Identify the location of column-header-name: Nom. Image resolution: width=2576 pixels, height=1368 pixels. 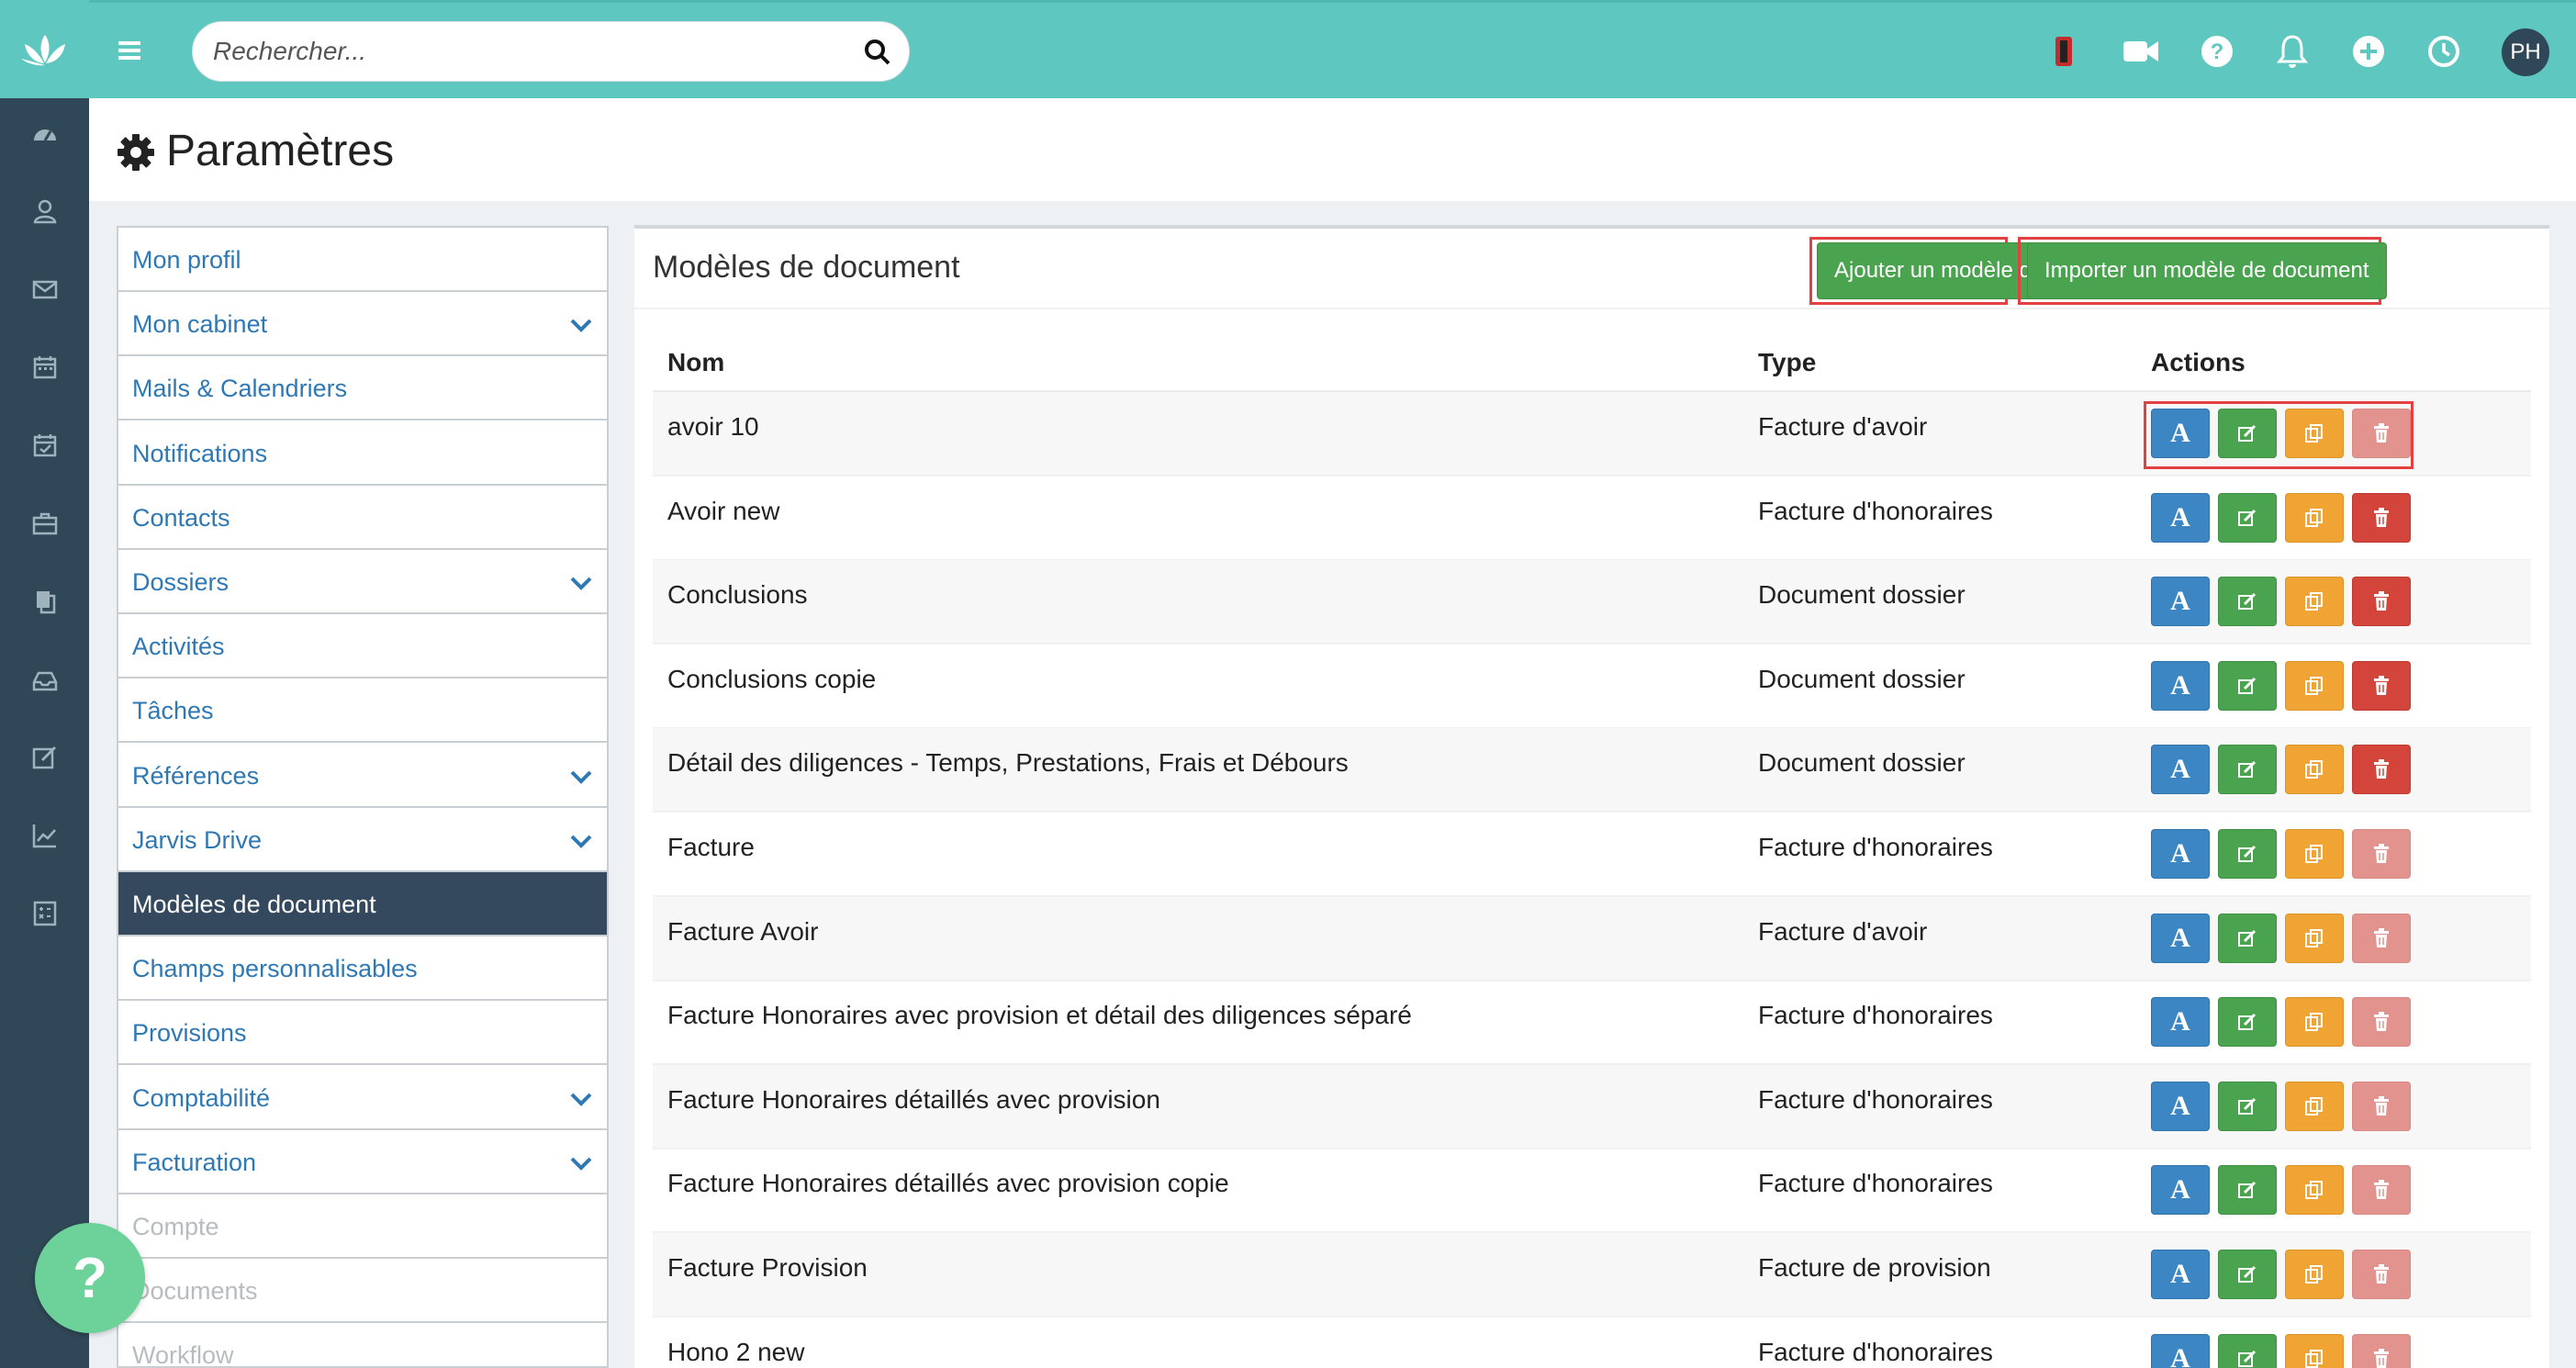
(695, 363).